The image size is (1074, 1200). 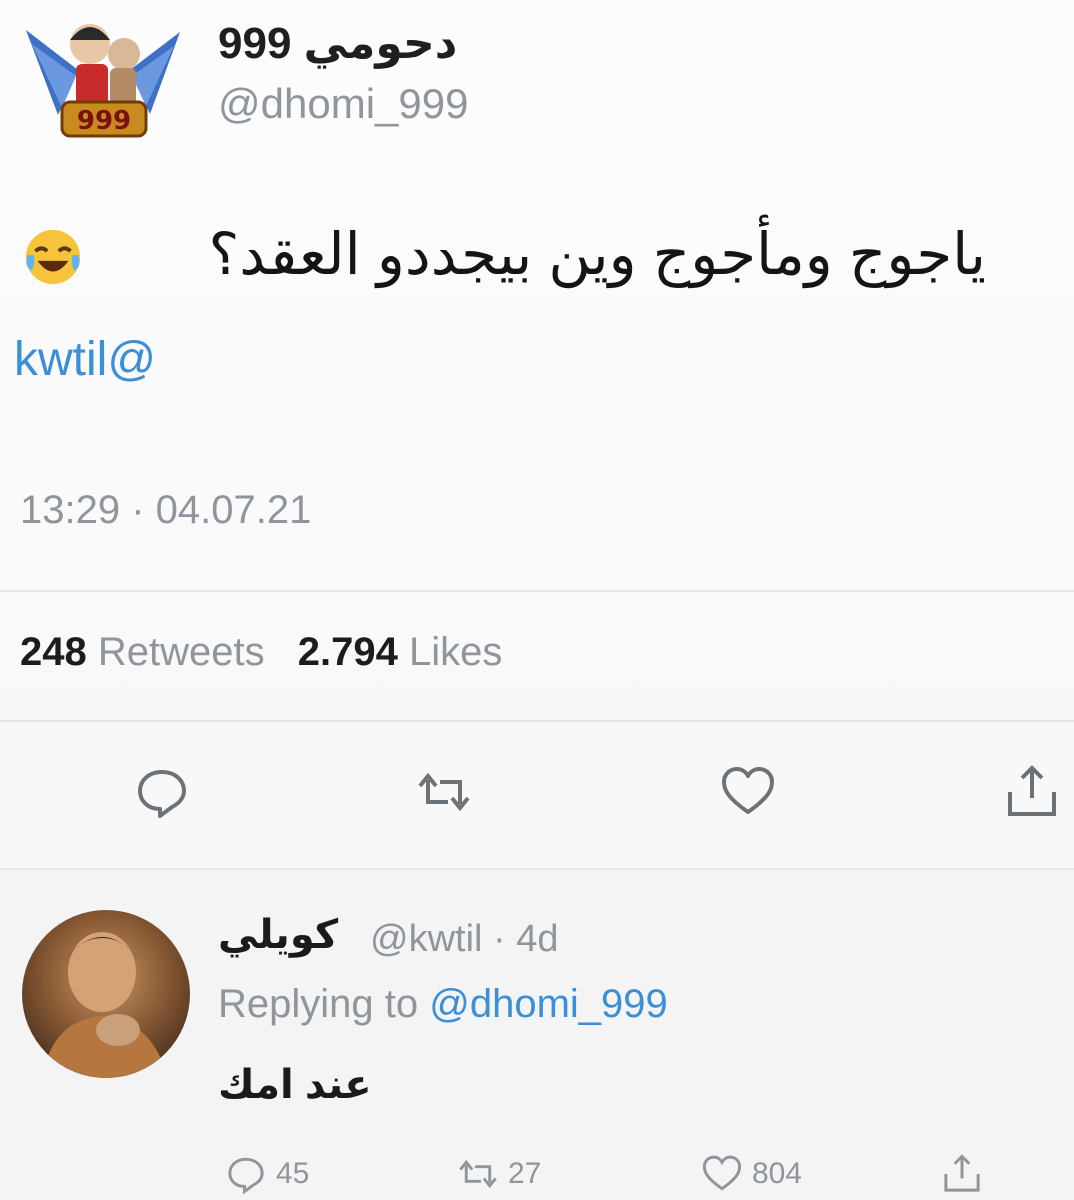 What do you see at coordinates (337, 43) in the screenshot?
I see `display-name: دحومي 999` at bounding box center [337, 43].